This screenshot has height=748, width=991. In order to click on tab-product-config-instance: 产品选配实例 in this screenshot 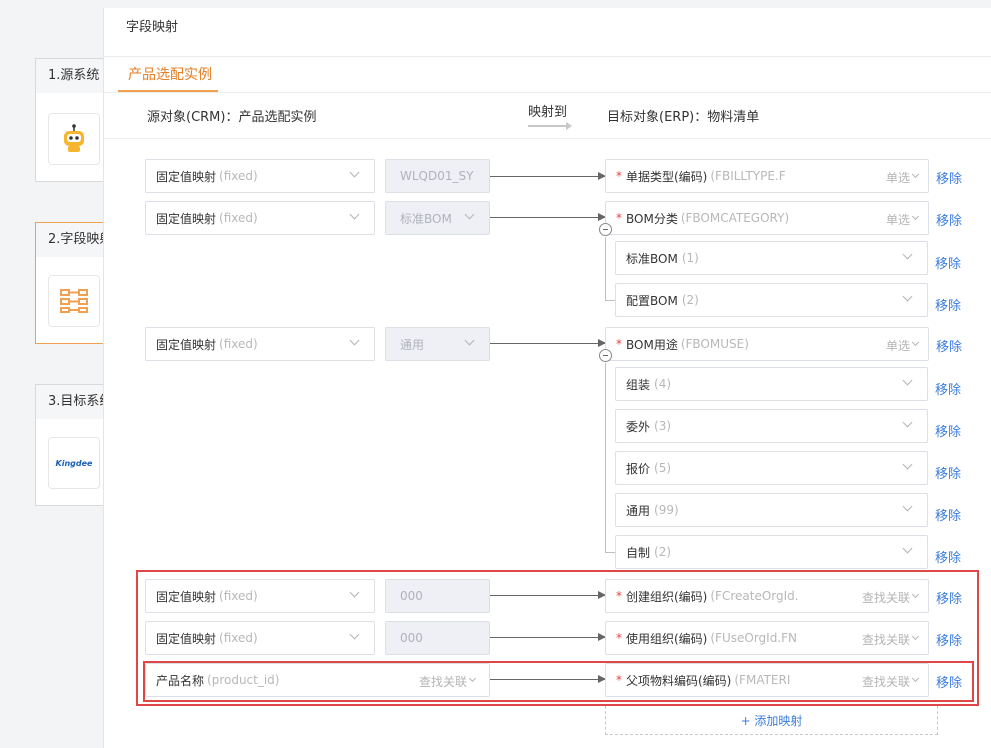, I will do `click(170, 74)`.